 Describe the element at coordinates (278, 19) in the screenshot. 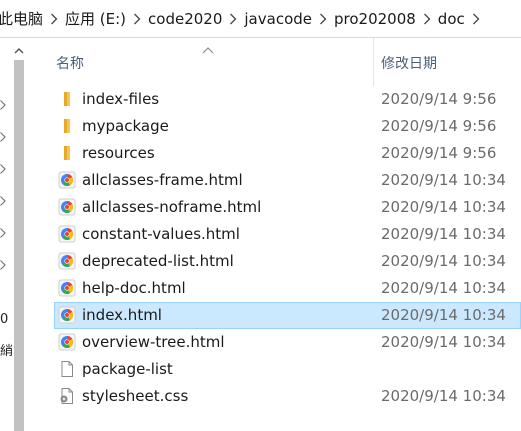

I see `breadcrumb-javacode: javacode` at that location.